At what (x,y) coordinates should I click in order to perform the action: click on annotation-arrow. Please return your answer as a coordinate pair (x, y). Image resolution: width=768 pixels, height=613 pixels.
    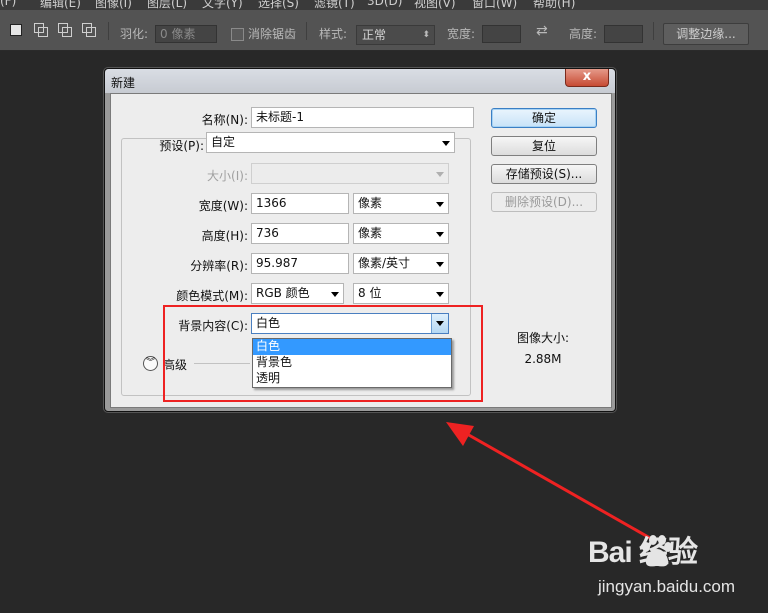
    Looking at the image, I should click on (548, 481).